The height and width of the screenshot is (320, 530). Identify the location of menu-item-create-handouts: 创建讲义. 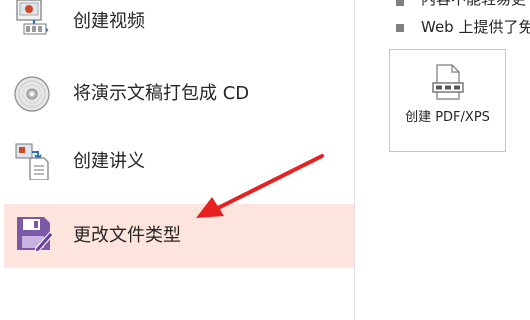
(179, 162).